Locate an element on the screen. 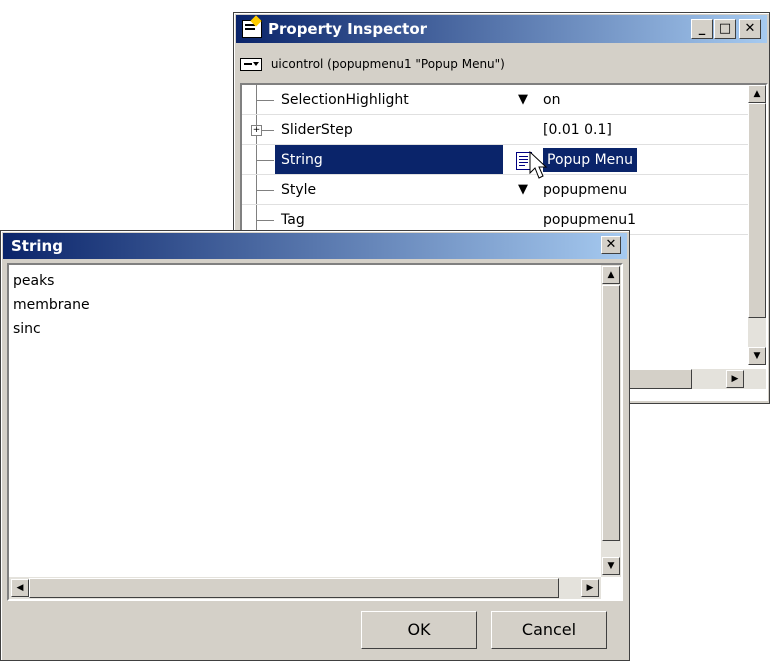 Image resolution: width=770 pixels, height=661 pixels. property-value: on is located at coordinates (549, 100).